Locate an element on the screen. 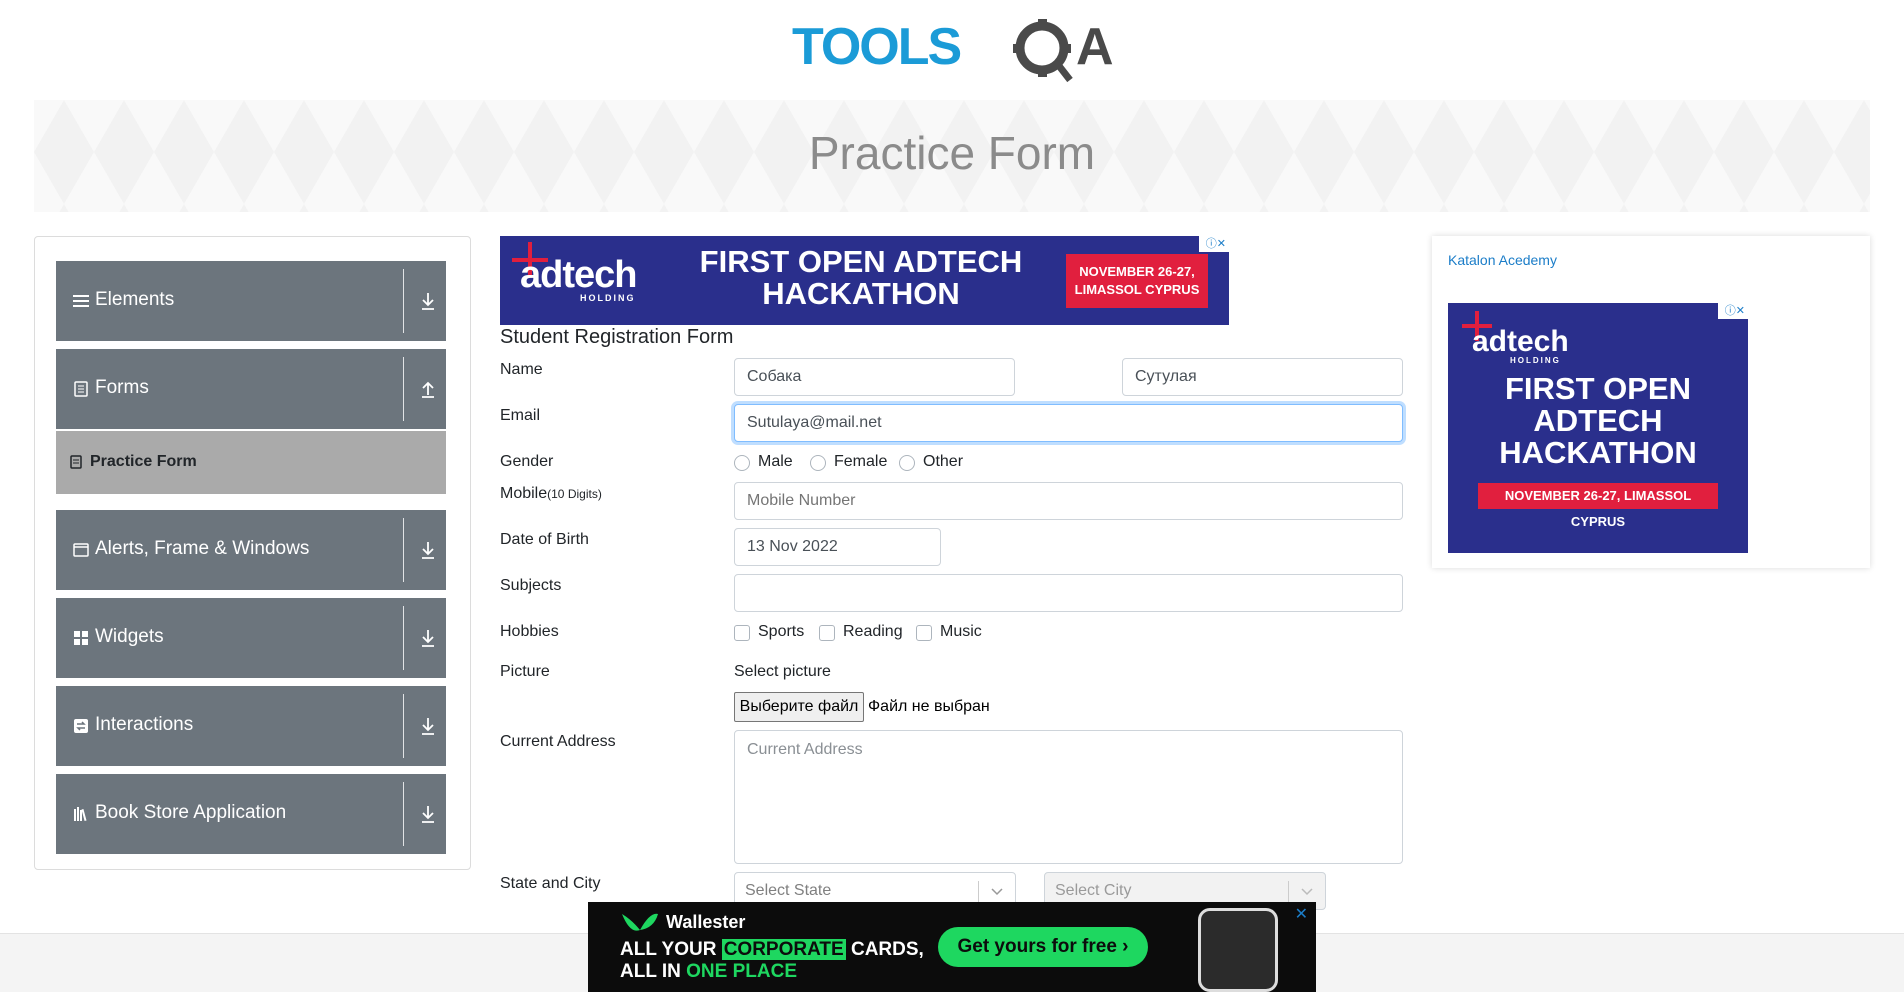 Image resolution: width=1904 pixels, height=992 pixels. checkbox-label: Music is located at coordinates (961, 631).